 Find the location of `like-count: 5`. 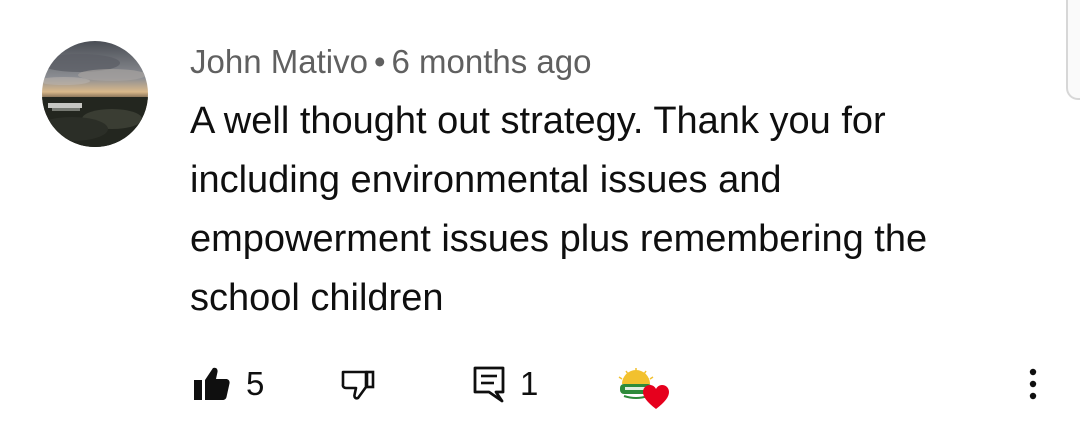

like-count: 5 is located at coordinates (255, 383).